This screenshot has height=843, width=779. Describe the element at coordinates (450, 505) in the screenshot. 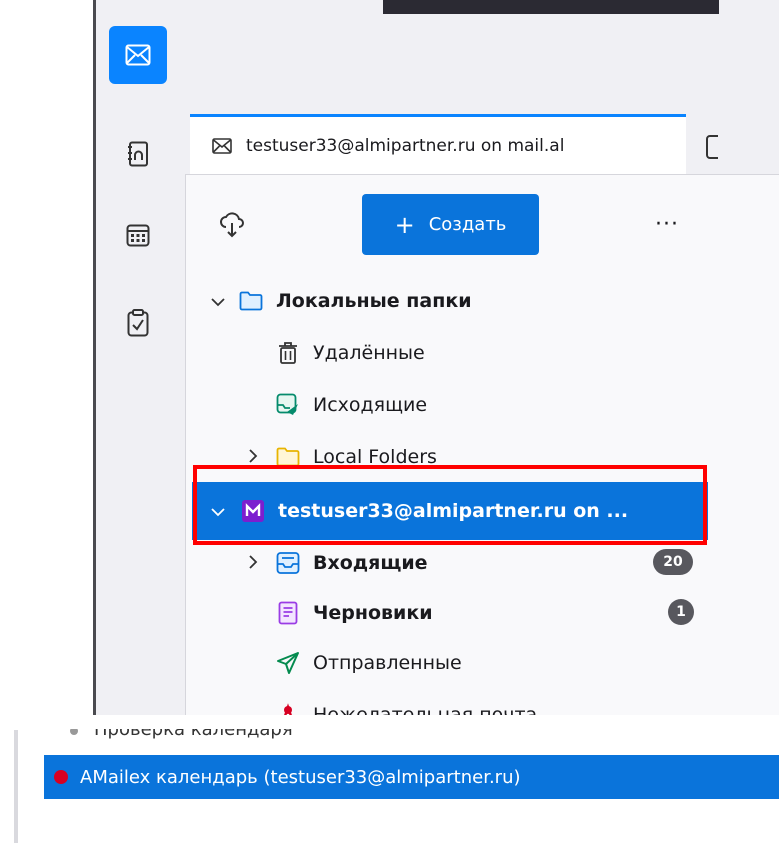

I see `highlight-box` at that location.